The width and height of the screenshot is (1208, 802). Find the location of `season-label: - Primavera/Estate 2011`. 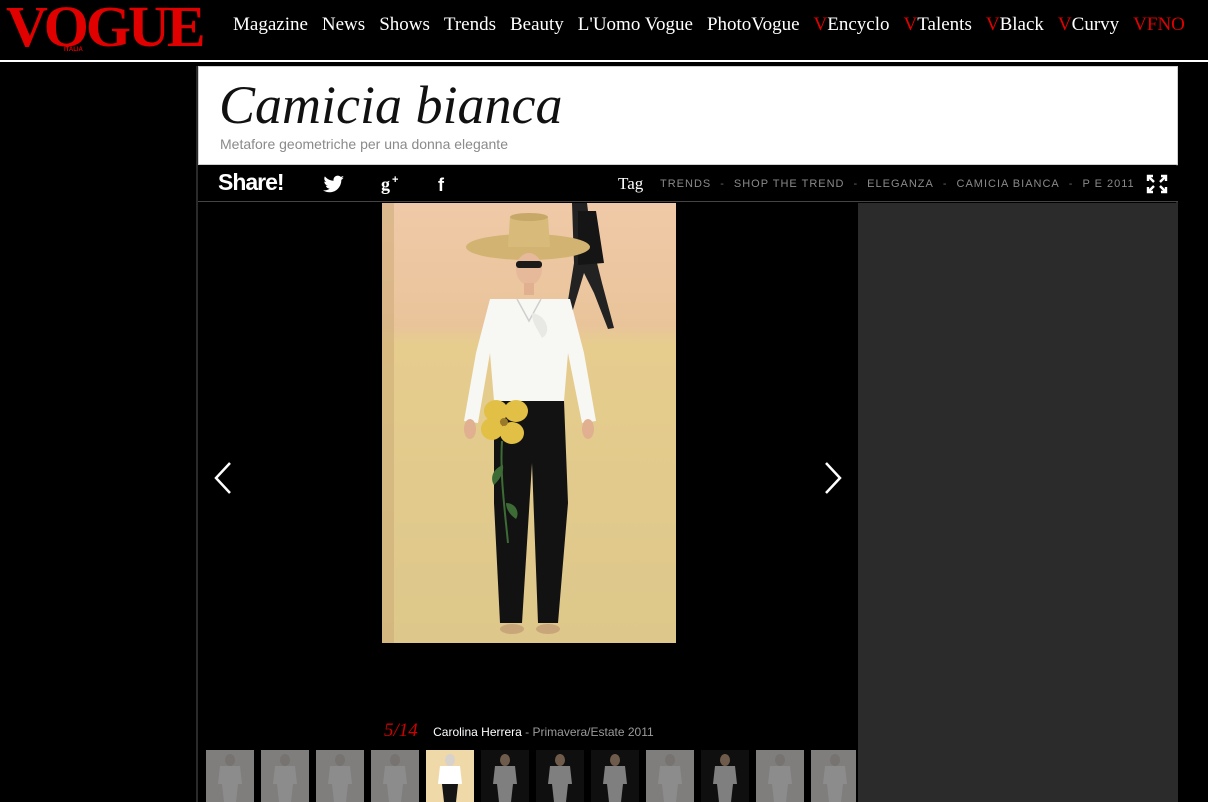

season-label: - Primavera/Estate 2011 is located at coordinates (587, 732).